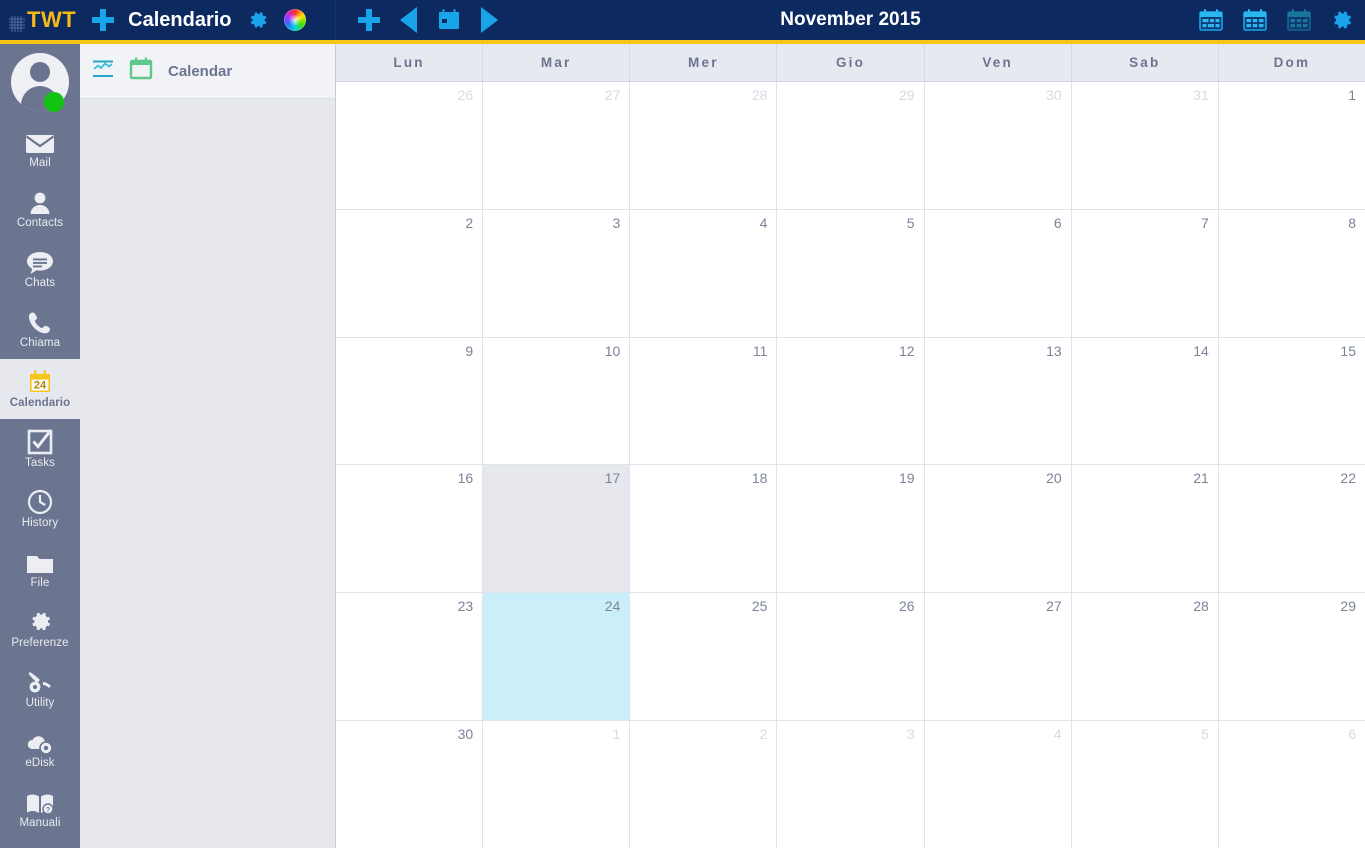  What do you see at coordinates (1145, 273) in the screenshot?
I see `calendar-day-cell: 7` at bounding box center [1145, 273].